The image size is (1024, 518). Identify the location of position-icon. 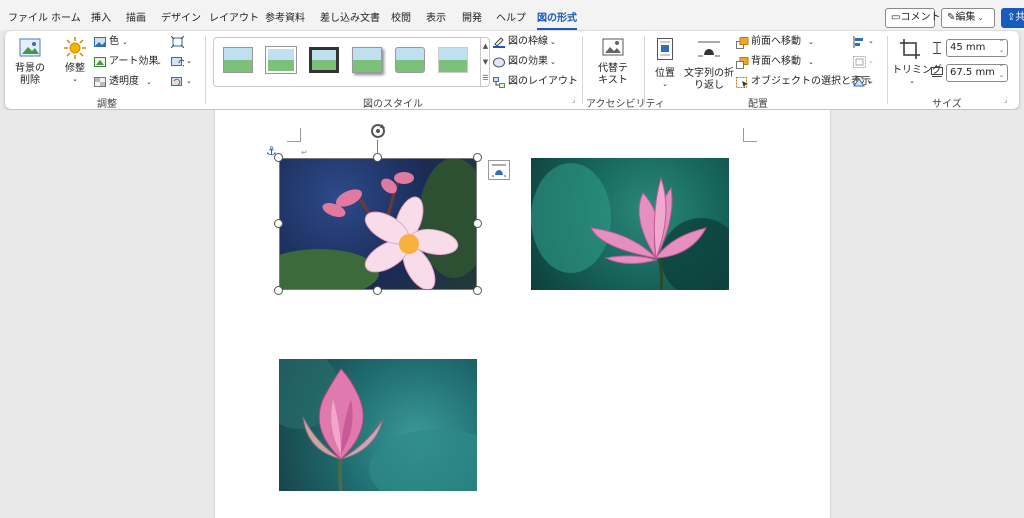
(665, 49).